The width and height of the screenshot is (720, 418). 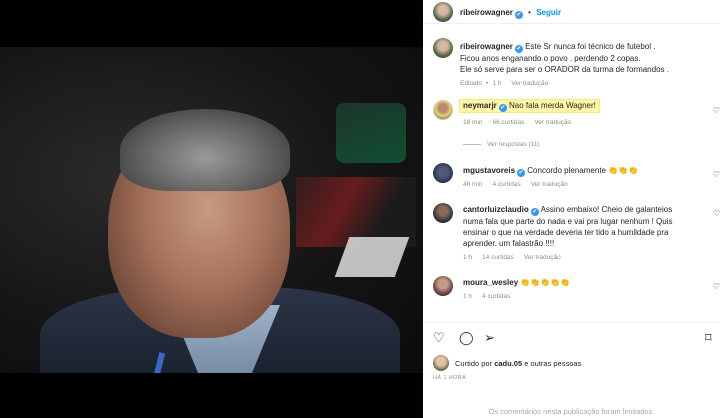 I want to click on caption-translate: Ver tradução, so click(x=529, y=83).